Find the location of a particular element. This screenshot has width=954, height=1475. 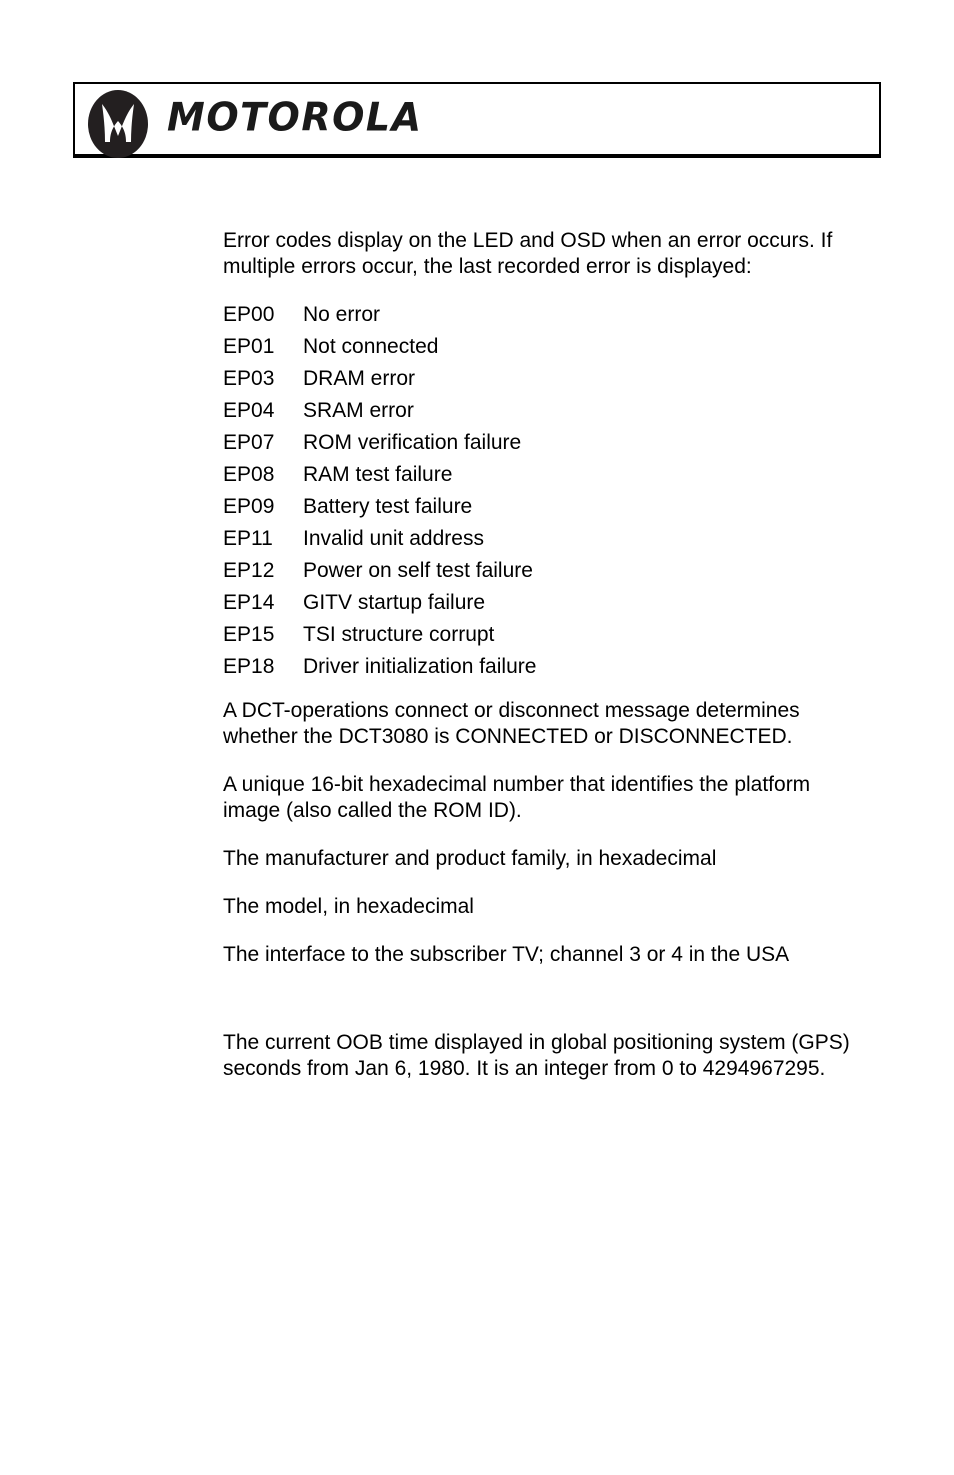

list-item: EP04 SRAM error is located at coordinates (542, 411).